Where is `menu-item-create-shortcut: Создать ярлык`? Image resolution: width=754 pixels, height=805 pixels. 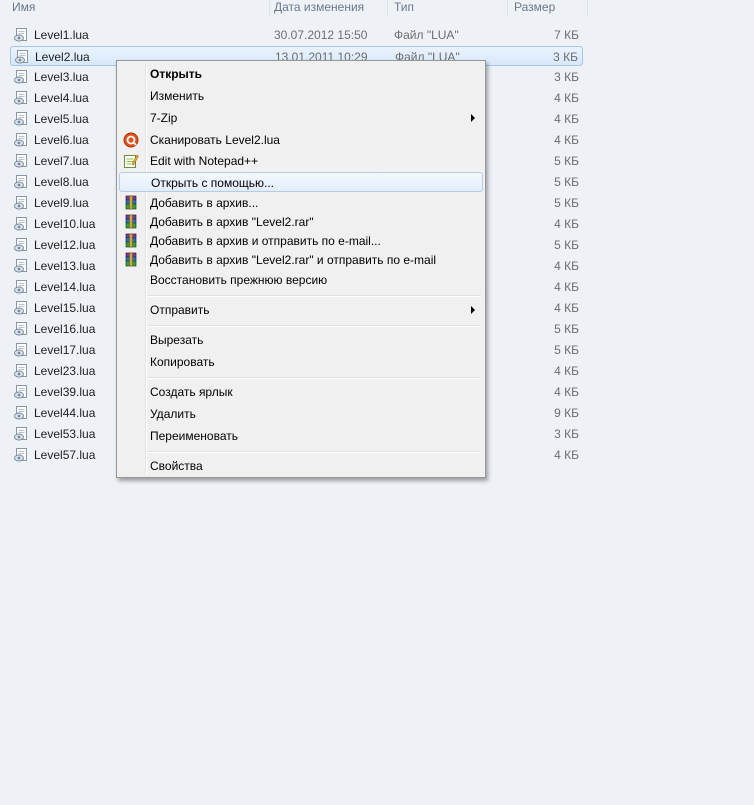 menu-item-create-shortcut: Создать ярлык is located at coordinates (301, 392).